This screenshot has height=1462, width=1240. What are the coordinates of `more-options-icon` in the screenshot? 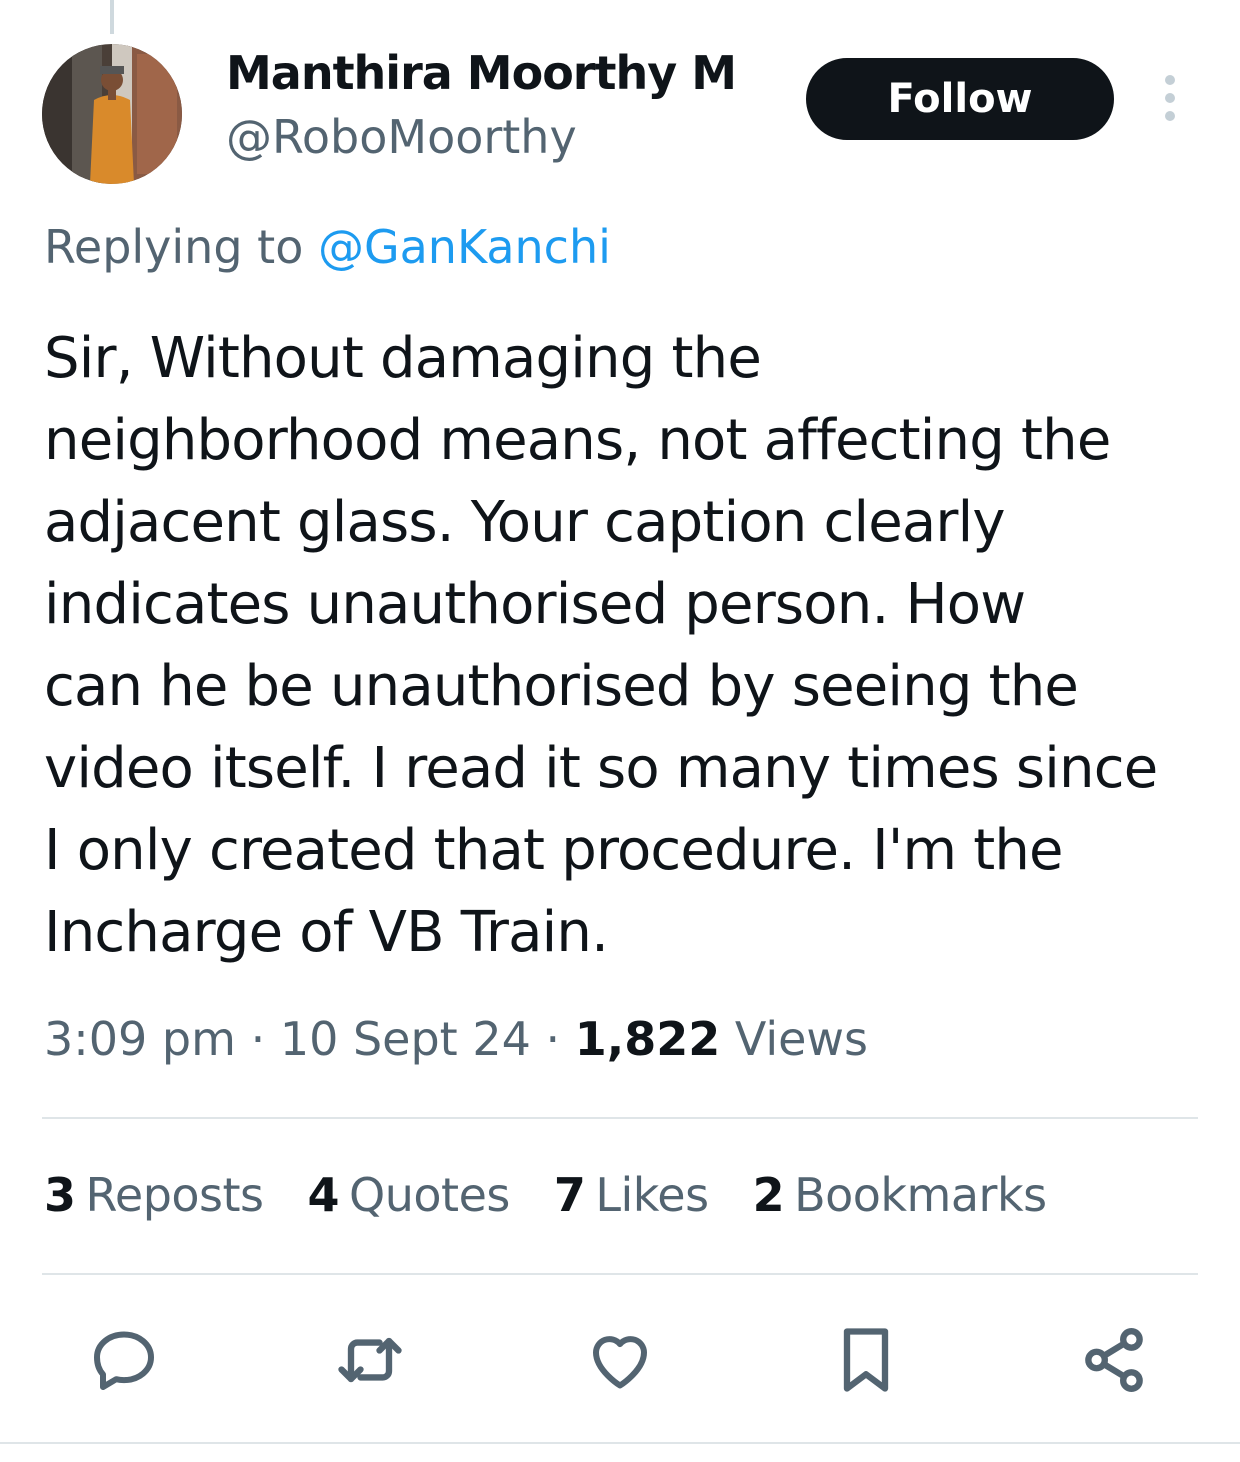 It's located at (1170, 100).